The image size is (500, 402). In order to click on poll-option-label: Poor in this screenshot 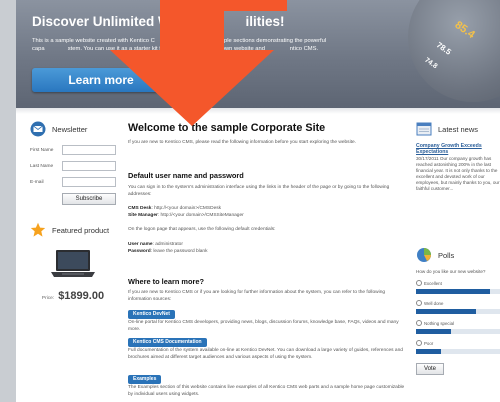, I will do `click(429, 343)`.